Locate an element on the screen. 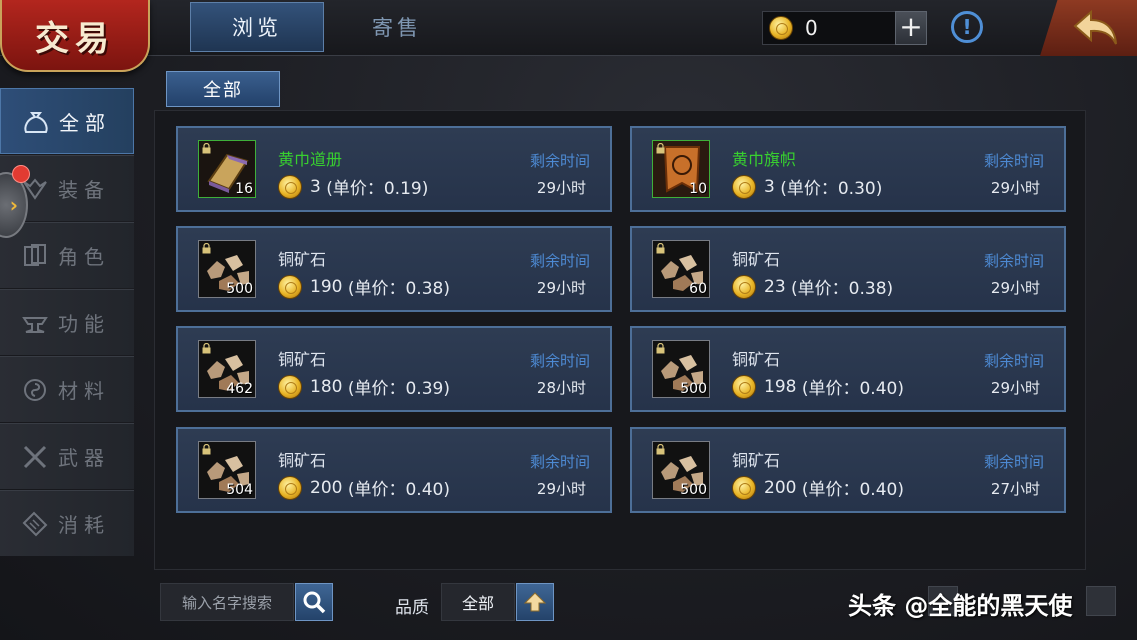 The image size is (1137, 640). unit-price: (单价：0.19) is located at coordinates (377, 189).